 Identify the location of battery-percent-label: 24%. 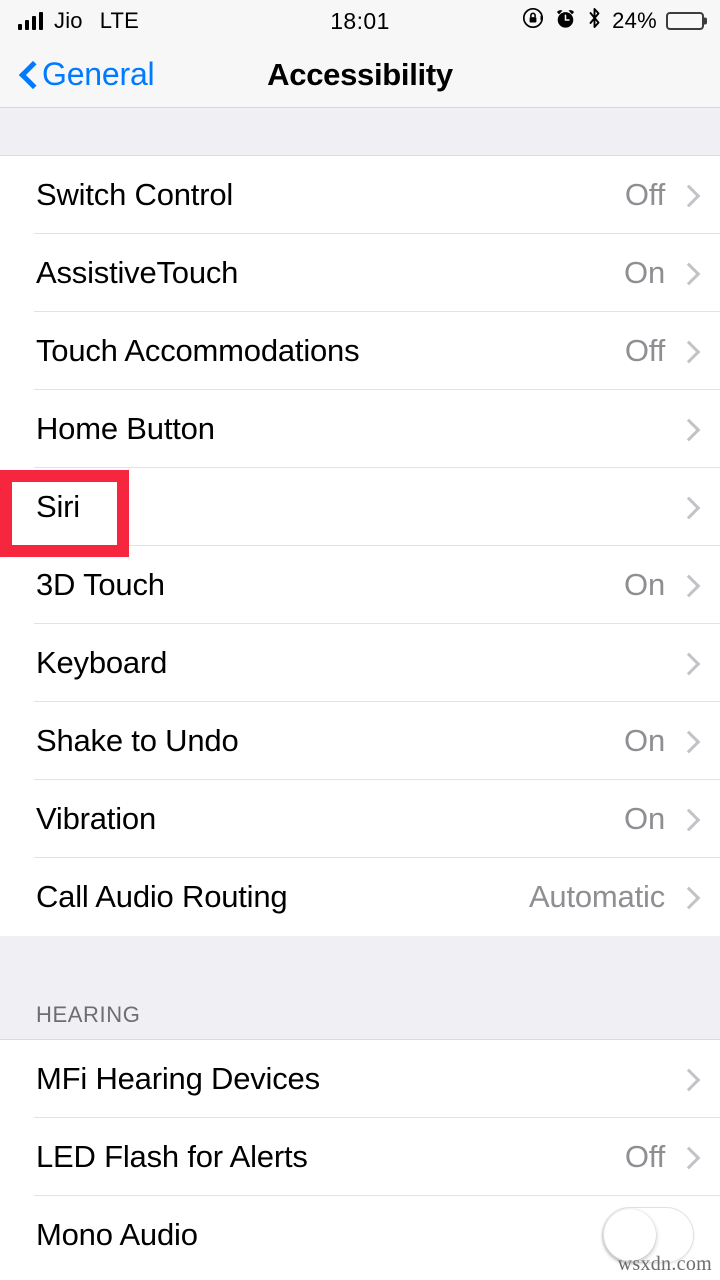
(634, 20).